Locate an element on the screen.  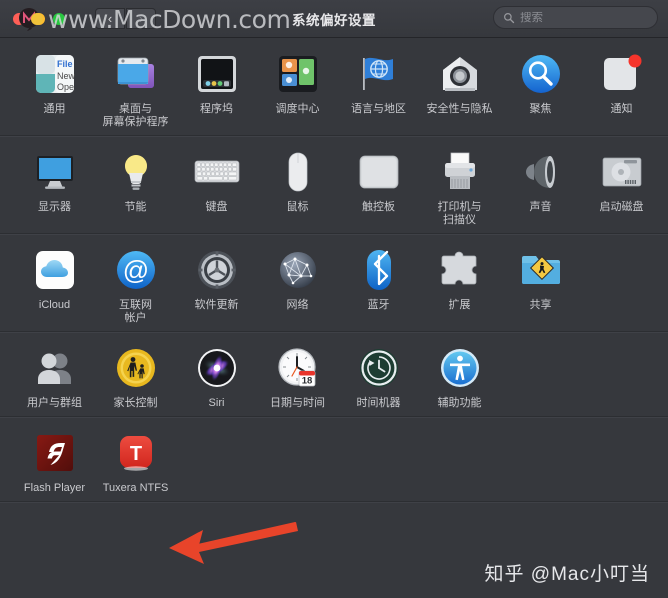
extensions-icon is located at coordinates (460, 270).